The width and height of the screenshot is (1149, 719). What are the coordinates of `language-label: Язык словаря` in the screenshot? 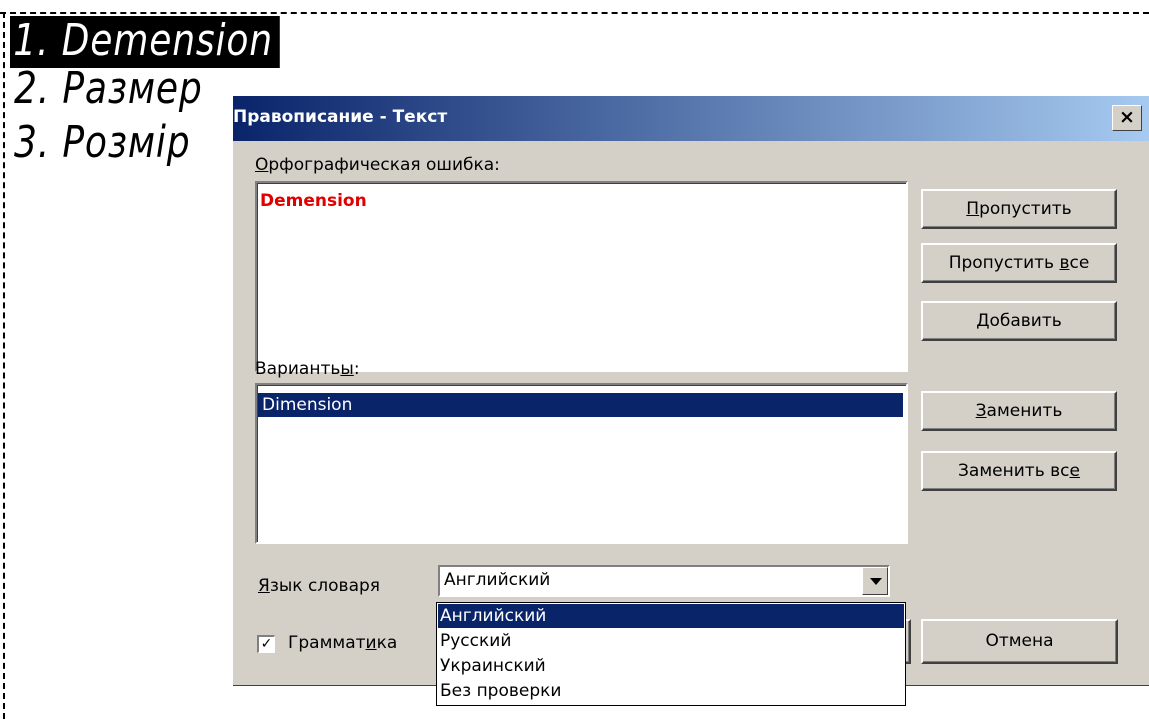 It's located at (319, 586).